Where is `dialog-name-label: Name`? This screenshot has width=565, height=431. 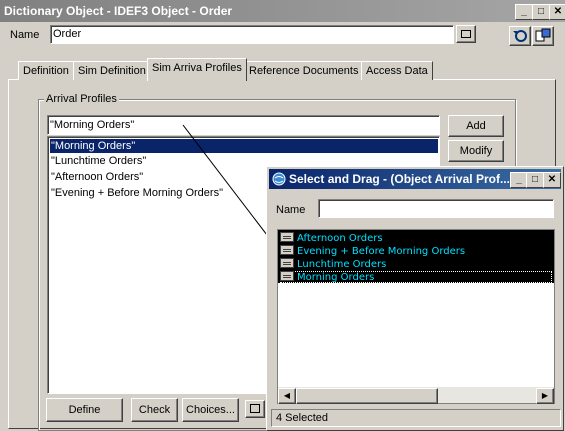 dialog-name-label: Name is located at coordinates (291, 210).